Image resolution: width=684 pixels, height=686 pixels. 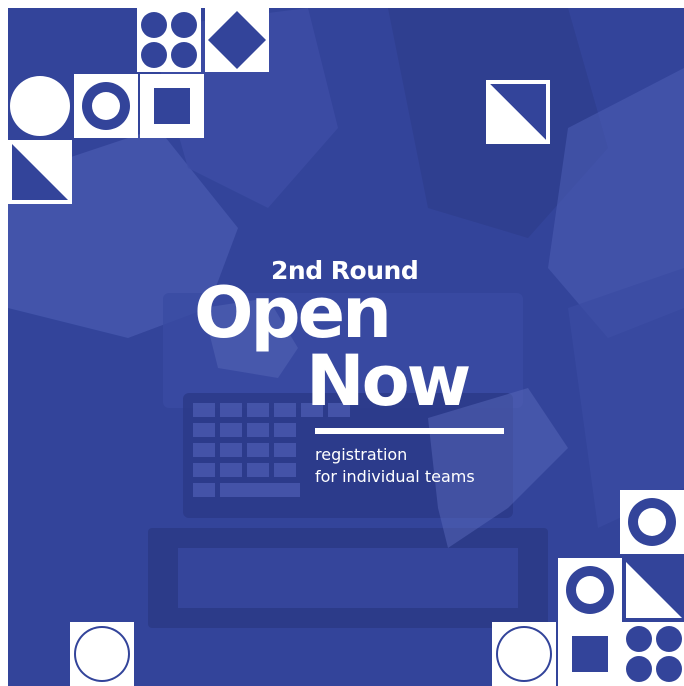 What do you see at coordinates (409, 431) in the screenshot?
I see `headline-underline` at bounding box center [409, 431].